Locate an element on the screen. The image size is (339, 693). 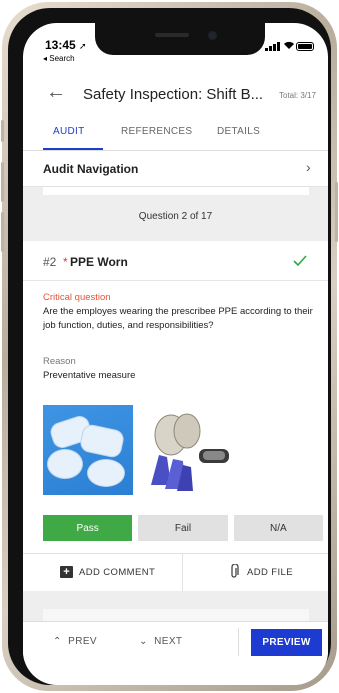
status-time: 13:45 ➚ is located at coordinates (66, 45).